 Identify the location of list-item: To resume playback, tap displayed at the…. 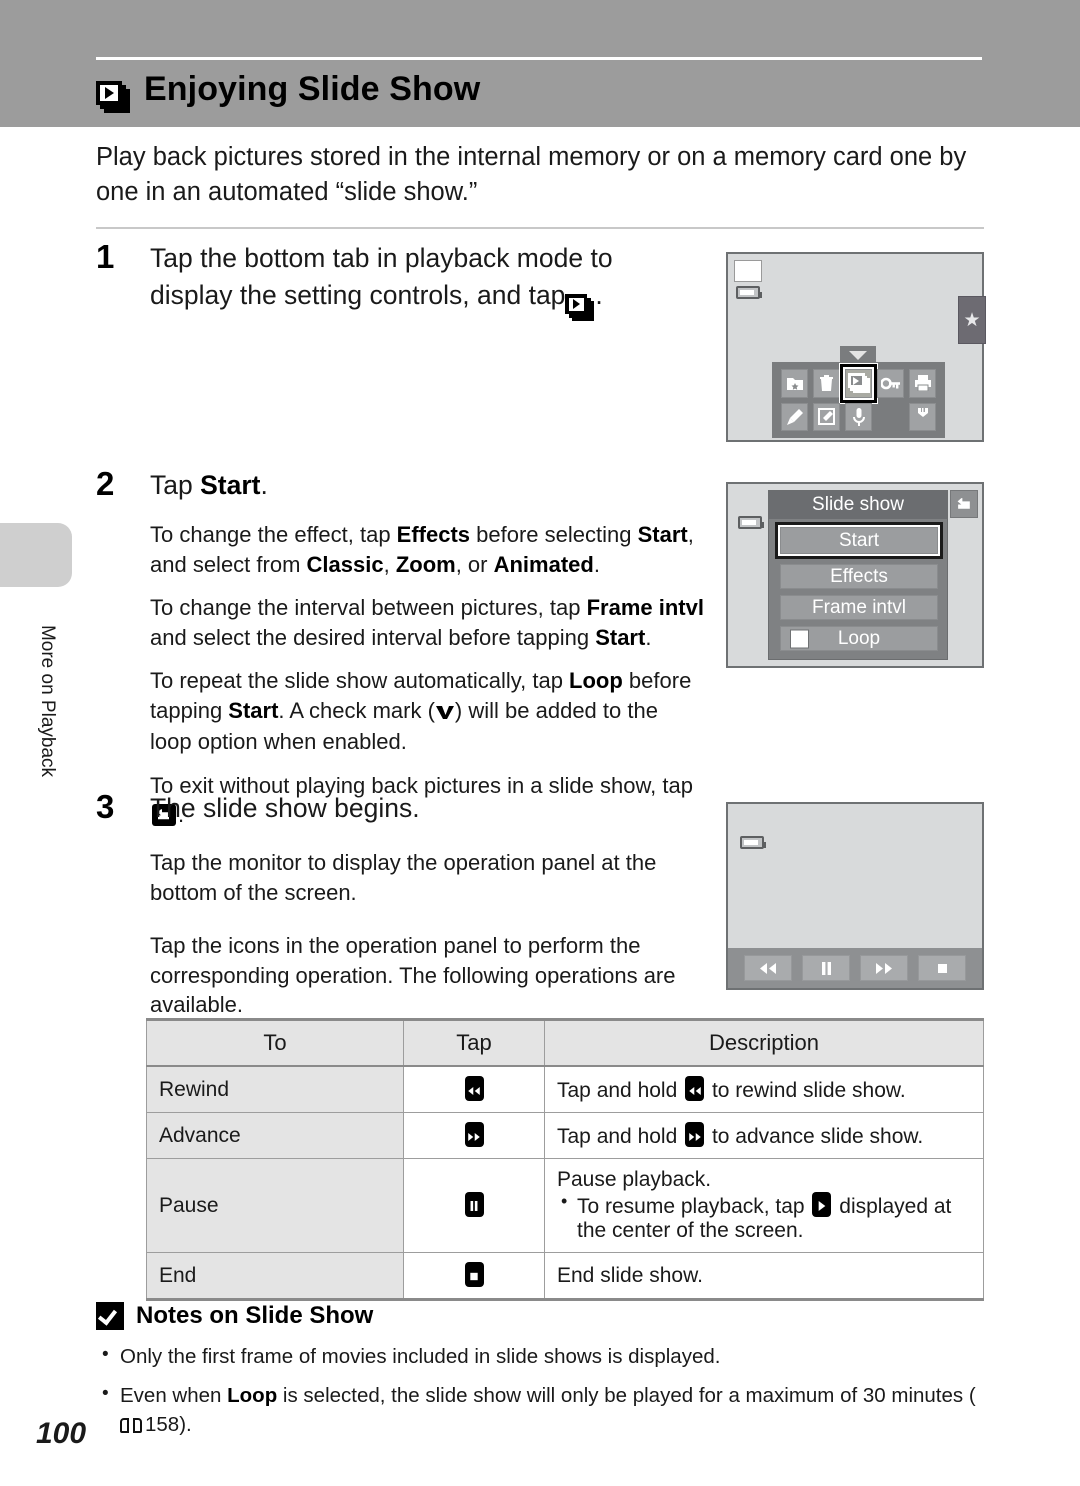
(764, 1217).